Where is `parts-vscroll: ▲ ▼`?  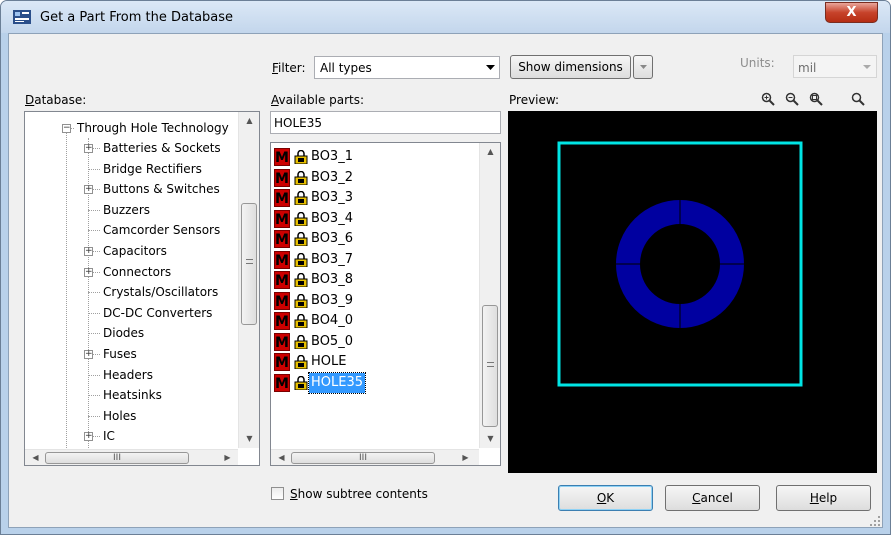
parts-vscroll: ▲ ▼ is located at coordinates (489, 295).